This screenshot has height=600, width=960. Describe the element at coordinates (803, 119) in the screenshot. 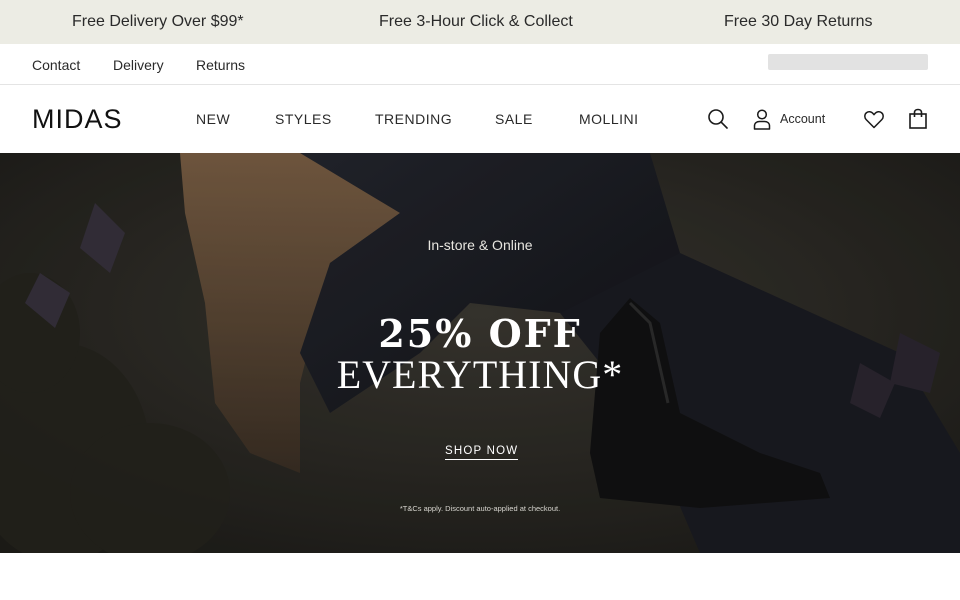

I see `account-label: Account` at that location.